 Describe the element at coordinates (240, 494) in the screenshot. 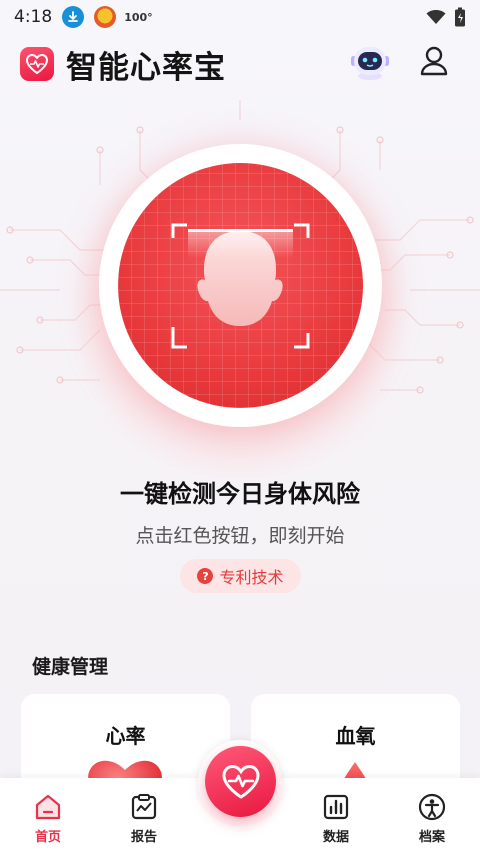

I see `hero-title: 一键检测今日身体风险` at that location.